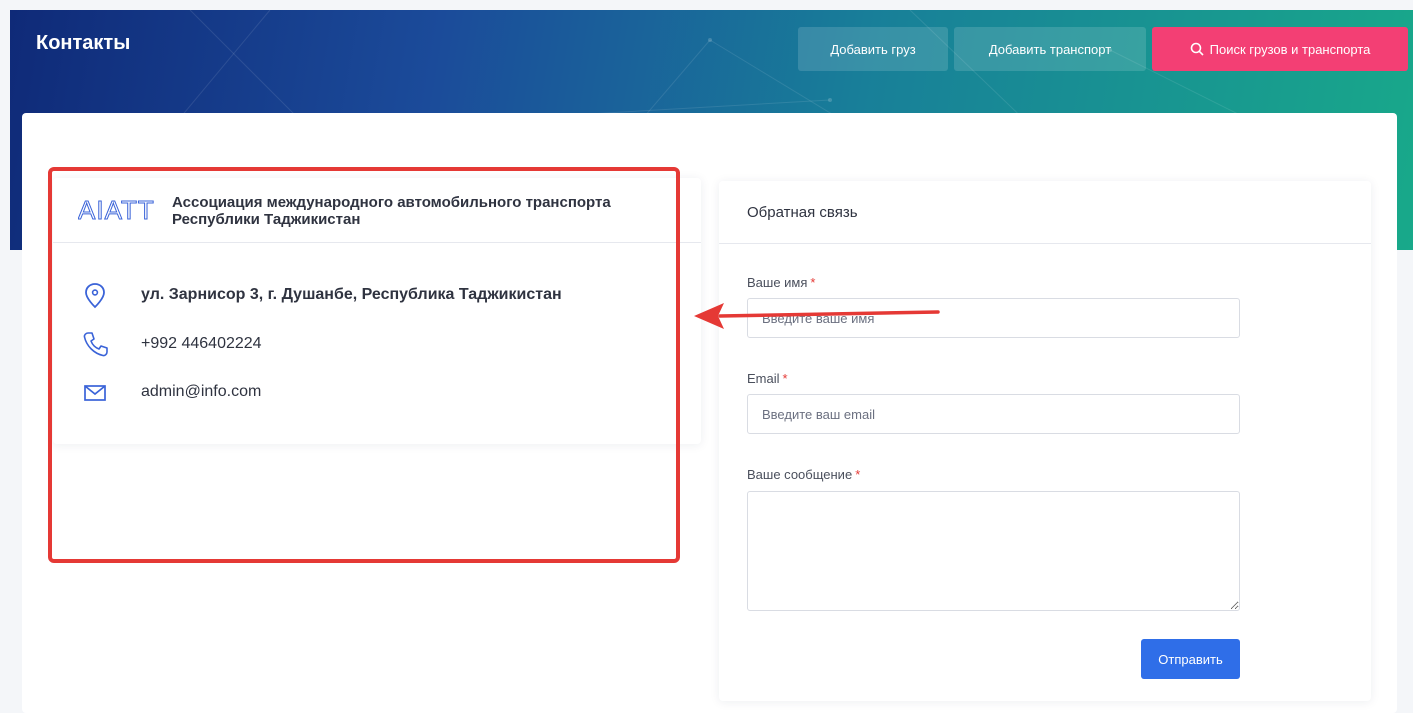 This screenshot has height=713, width=1413. Describe the element at coordinates (777, 282) in the screenshot. I see `name-label-text: Ваше имя` at that location.